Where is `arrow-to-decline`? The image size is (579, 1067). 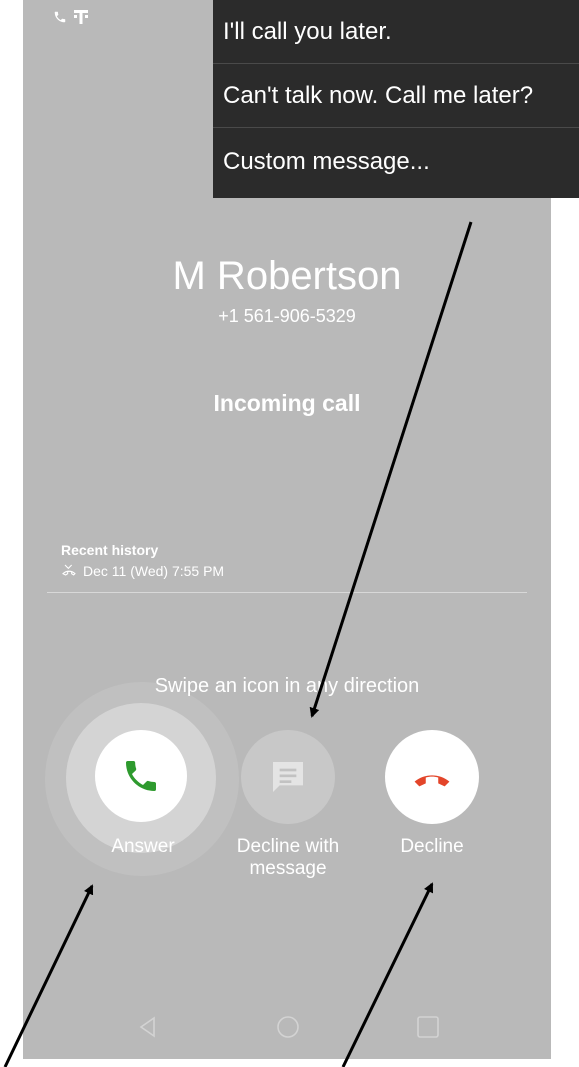
arrow-to-decline is located at coordinates (387, 974).